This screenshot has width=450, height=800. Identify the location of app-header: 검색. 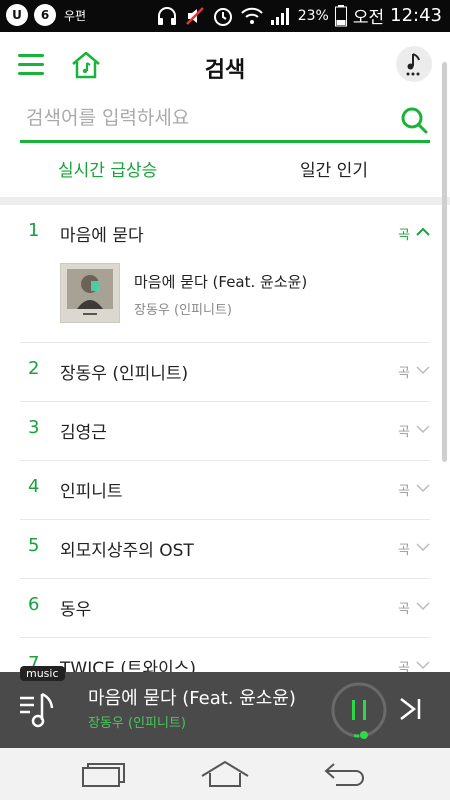
(225, 68).